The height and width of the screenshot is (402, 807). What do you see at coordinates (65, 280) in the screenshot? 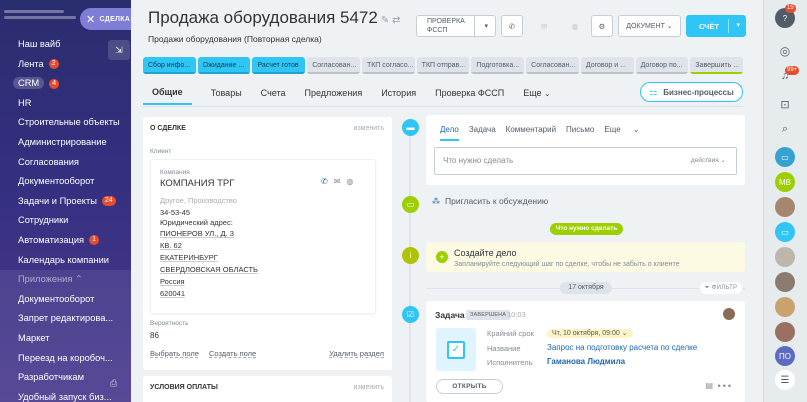
I see `sidebar-item-apps: Приложения ⌃` at bounding box center [65, 280].